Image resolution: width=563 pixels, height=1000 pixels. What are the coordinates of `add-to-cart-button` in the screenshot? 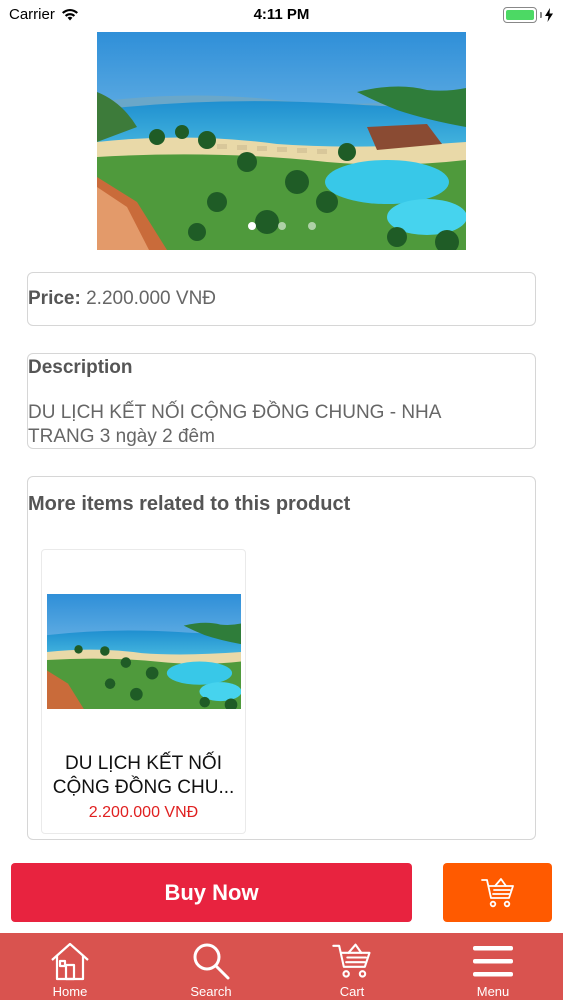 It's located at (497, 892).